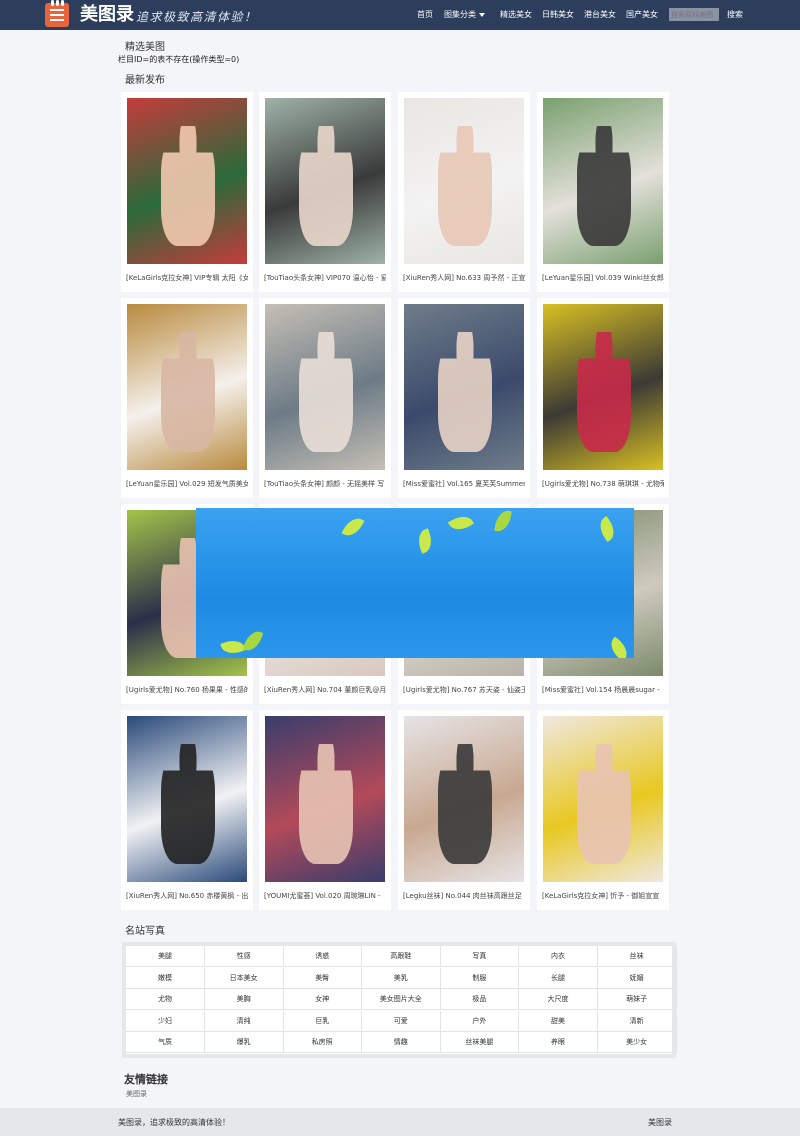  I want to click on tag-link: 美少女, so click(637, 1043).